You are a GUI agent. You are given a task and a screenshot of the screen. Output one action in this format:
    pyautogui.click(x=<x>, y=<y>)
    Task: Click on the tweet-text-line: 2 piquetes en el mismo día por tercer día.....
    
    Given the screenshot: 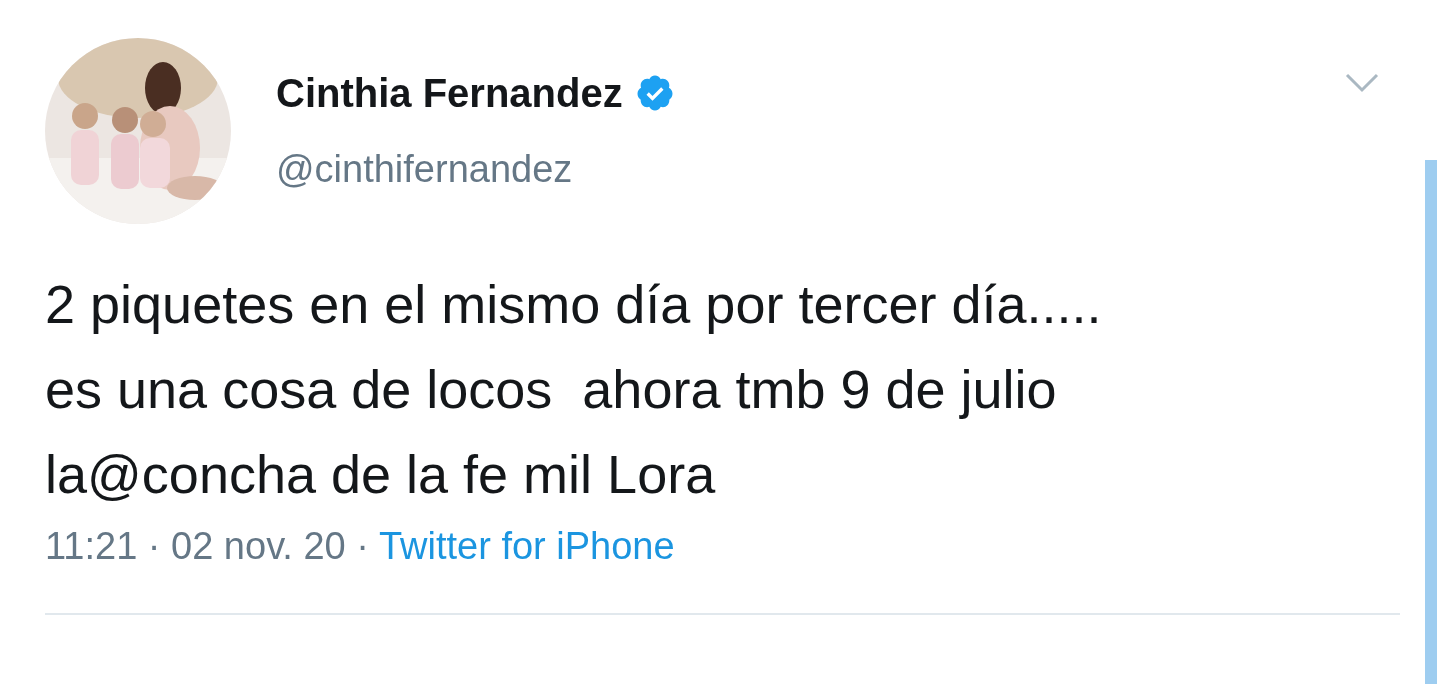 What is the action you would take?
    pyautogui.click(x=574, y=304)
    